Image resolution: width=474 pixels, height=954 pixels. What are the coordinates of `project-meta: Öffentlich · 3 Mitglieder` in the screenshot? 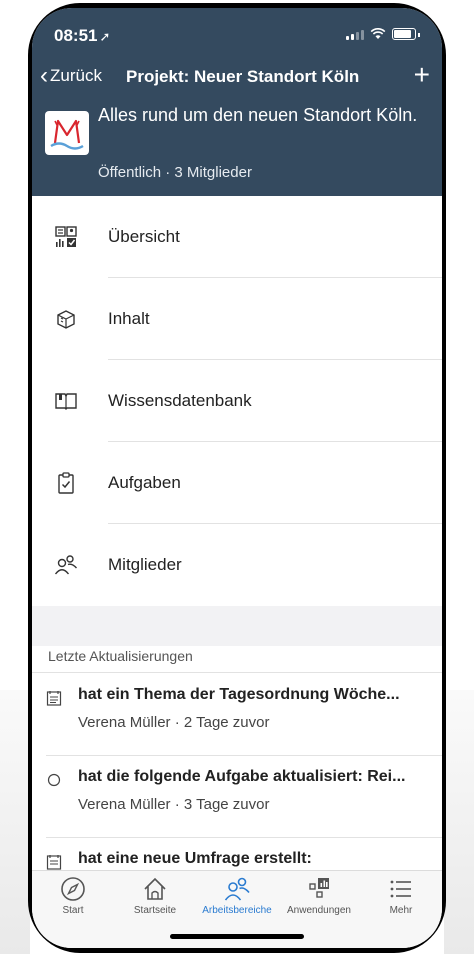 It's located at (175, 172).